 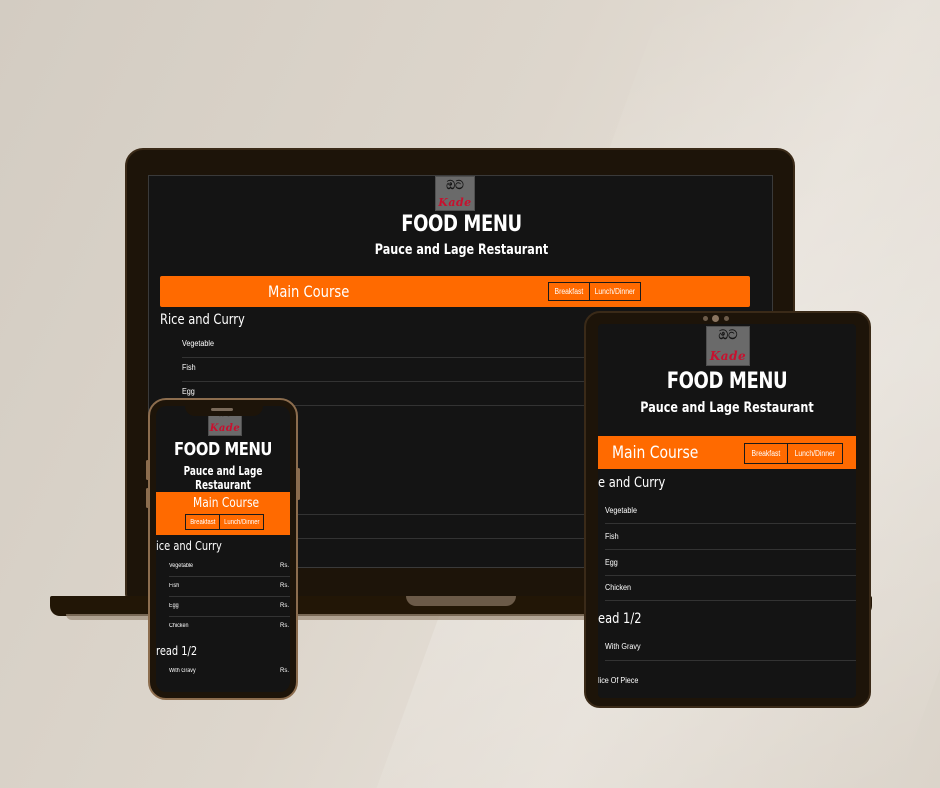 What do you see at coordinates (618, 680) in the screenshot?
I see `menu-item-slice-of-piece: lice Of Piece` at bounding box center [618, 680].